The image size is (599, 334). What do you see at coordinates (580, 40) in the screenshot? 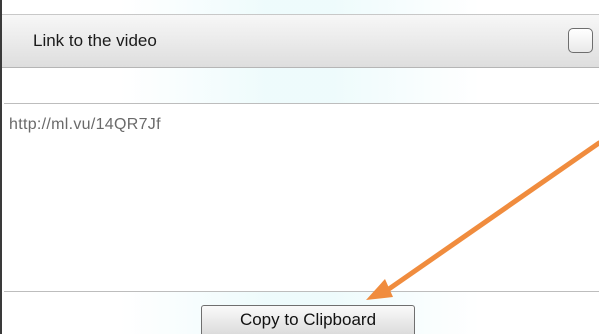
I see `header-checkbox` at bounding box center [580, 40].